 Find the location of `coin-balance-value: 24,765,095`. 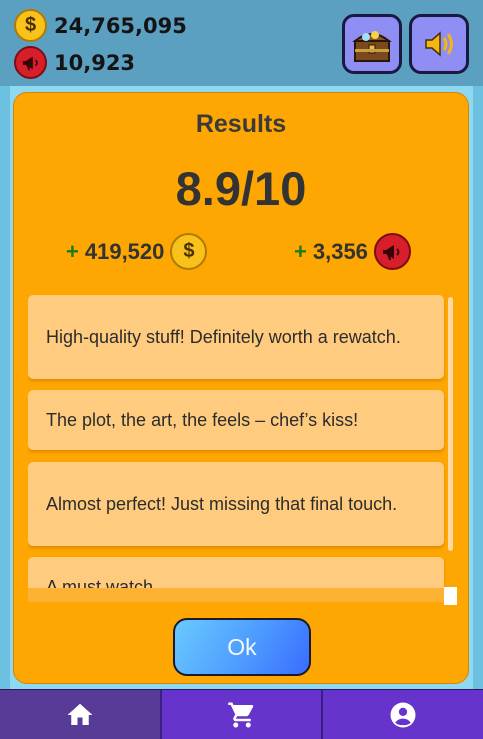

coin-balance-value: 24,765,095 is located at coordinates (120, 25).